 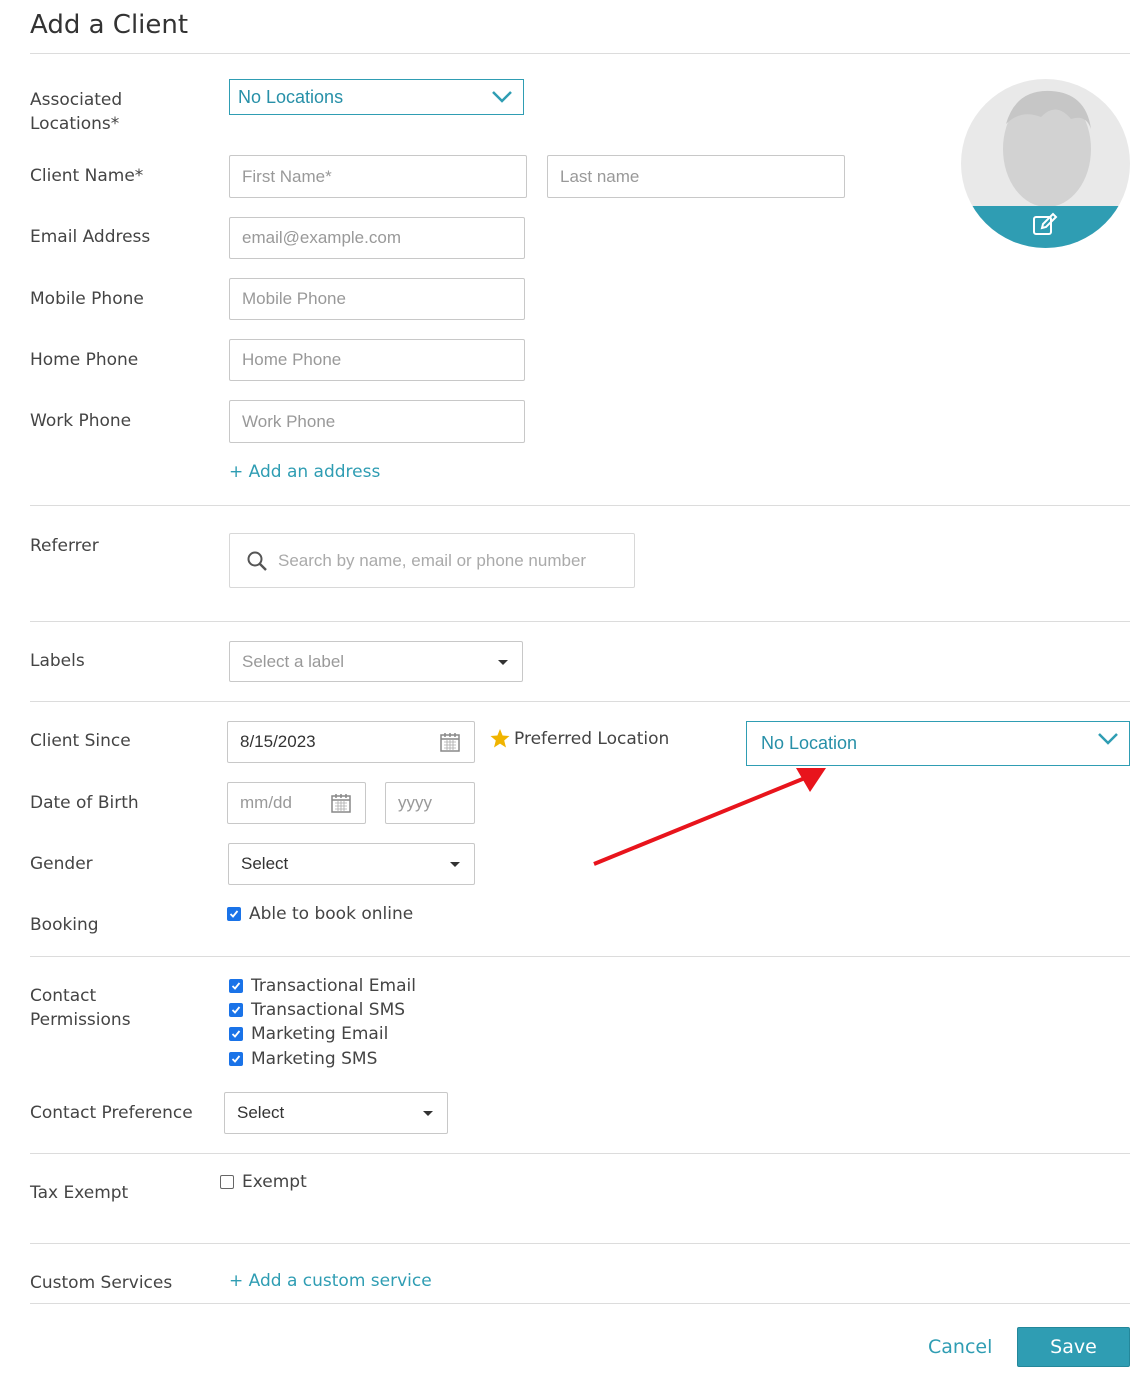 I want to click on add-custom-service-link: + Add a custom service, so click(x=330, y=1281).